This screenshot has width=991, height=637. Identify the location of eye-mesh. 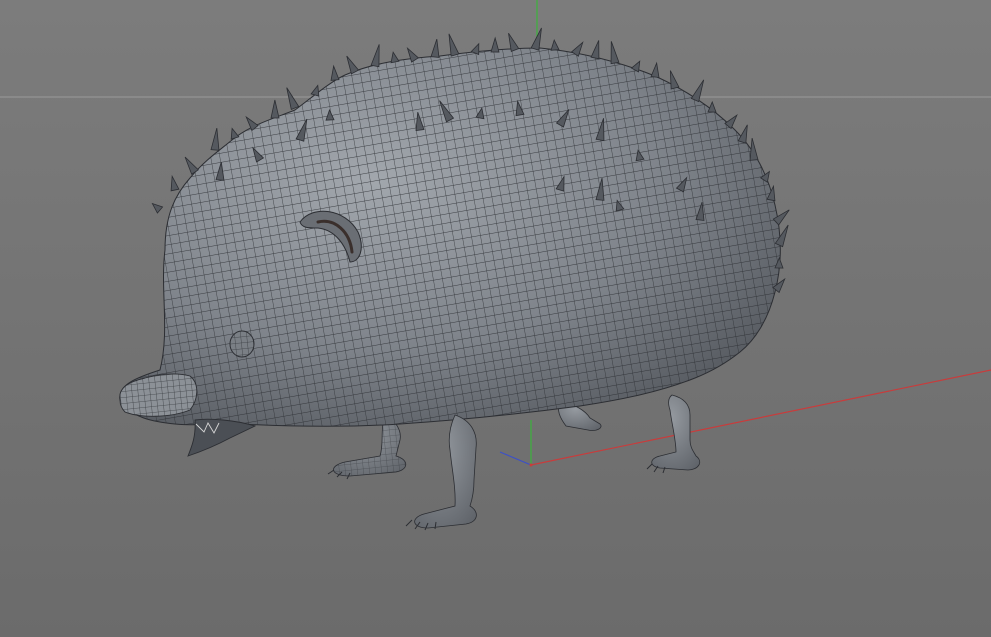
(242, 344).